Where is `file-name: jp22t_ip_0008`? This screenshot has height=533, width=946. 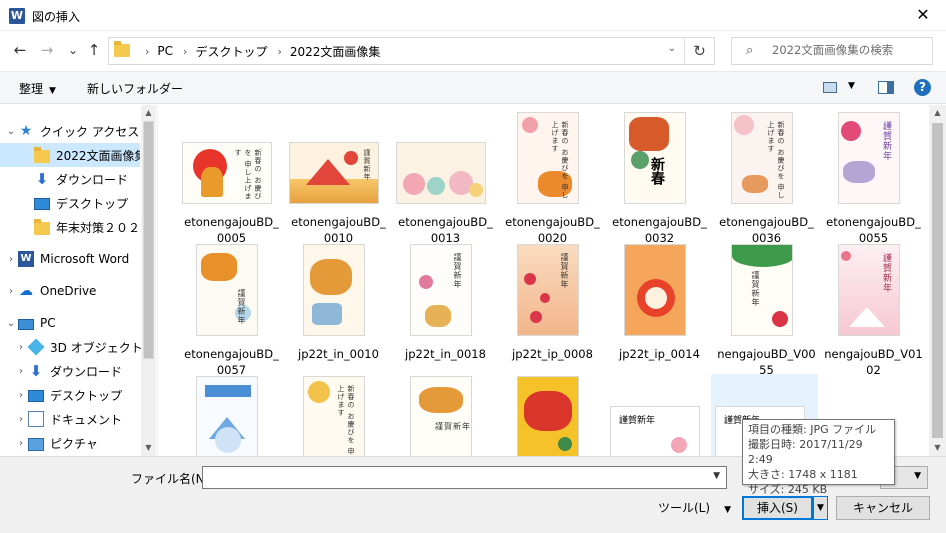 file-name: jp22t_ip_0008 is located at coordinates (552, 354).